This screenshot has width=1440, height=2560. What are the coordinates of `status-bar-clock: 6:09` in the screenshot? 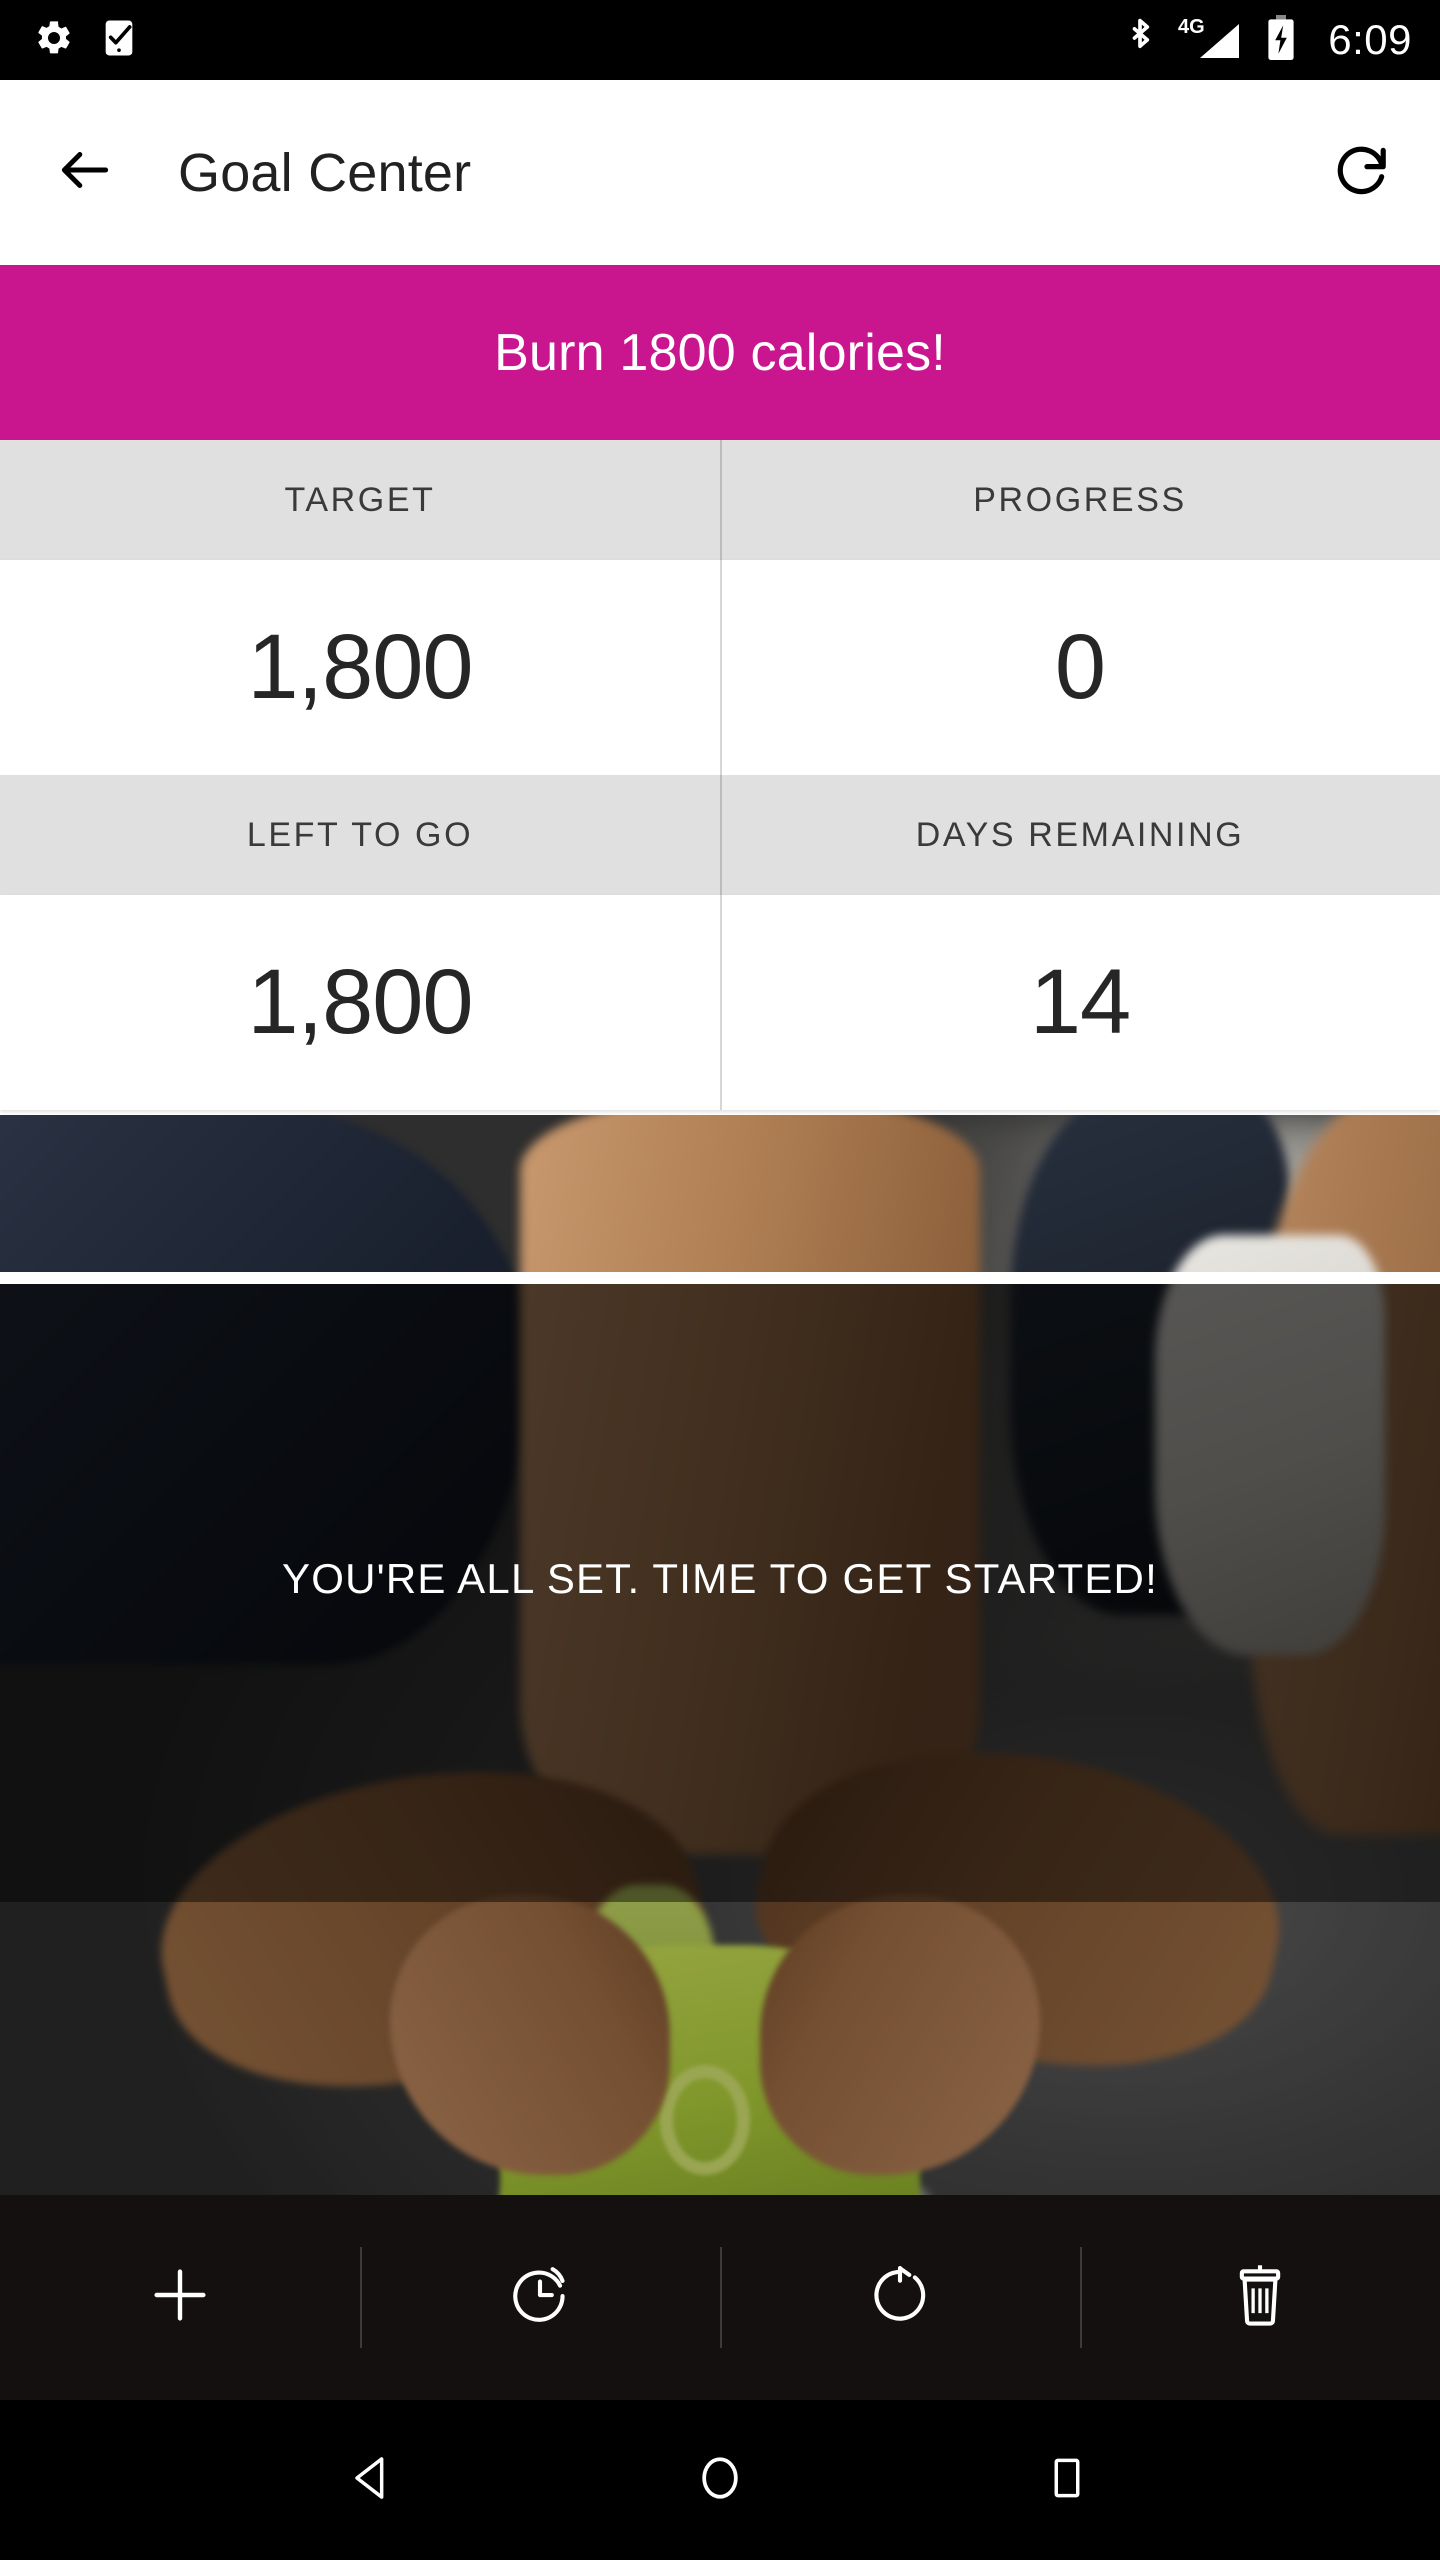 It's located at (1370, 39).